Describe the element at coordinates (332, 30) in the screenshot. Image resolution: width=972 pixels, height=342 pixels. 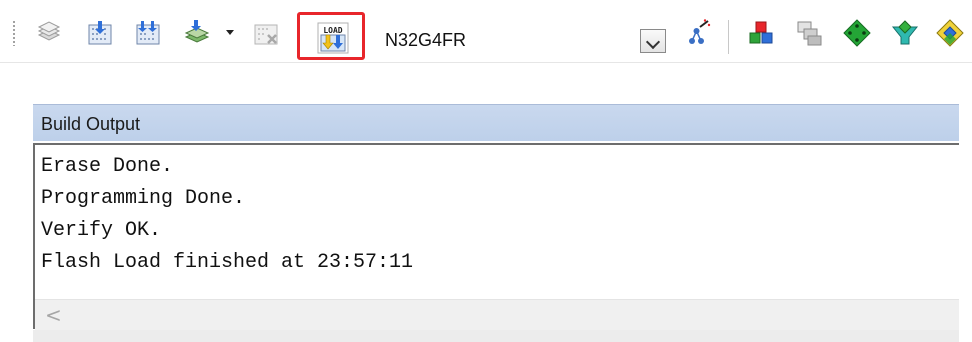
I see `svg-text: LOAD` at that location.